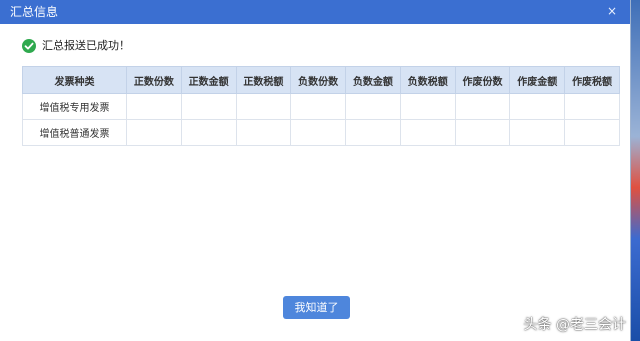 Image resolution: width=640 pixels, height=341 pixels. Describe the element at coordinates (74, 80) in the screenshot. I see `column-header: 发票种类` at that location.